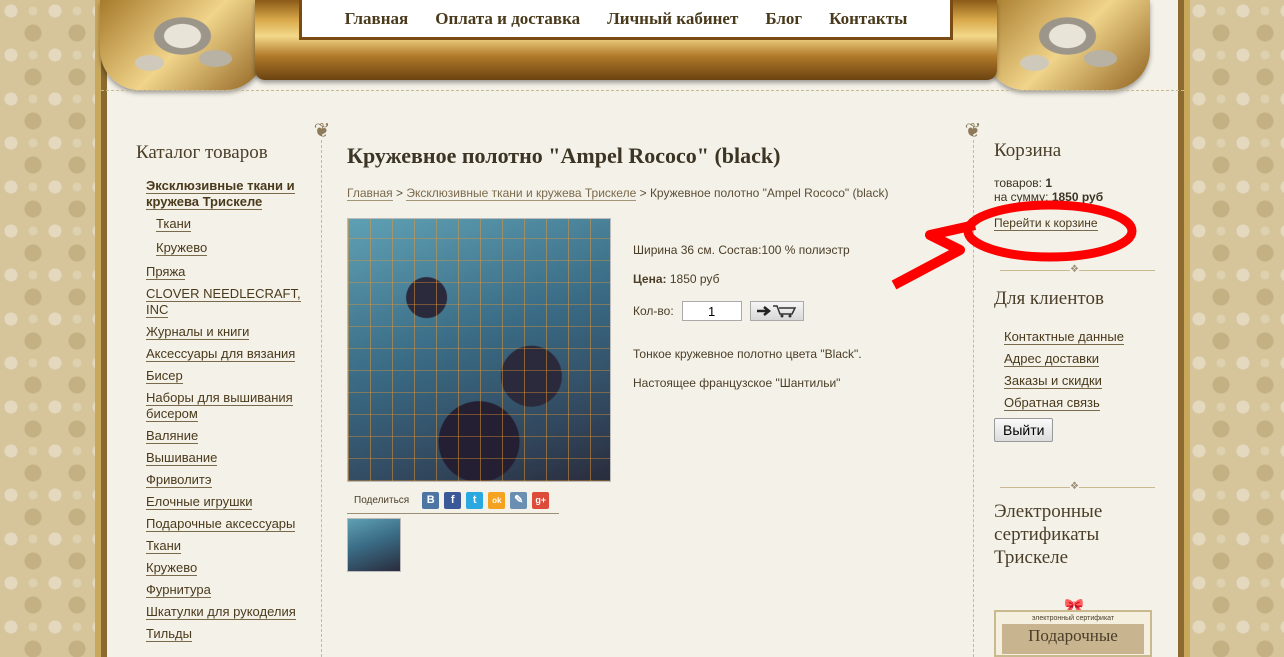 The height and width of the screenshot is (657, 1284). I want to click on gift-certificate-card: электронный сертификат Подарочные, so click(1073, 633).